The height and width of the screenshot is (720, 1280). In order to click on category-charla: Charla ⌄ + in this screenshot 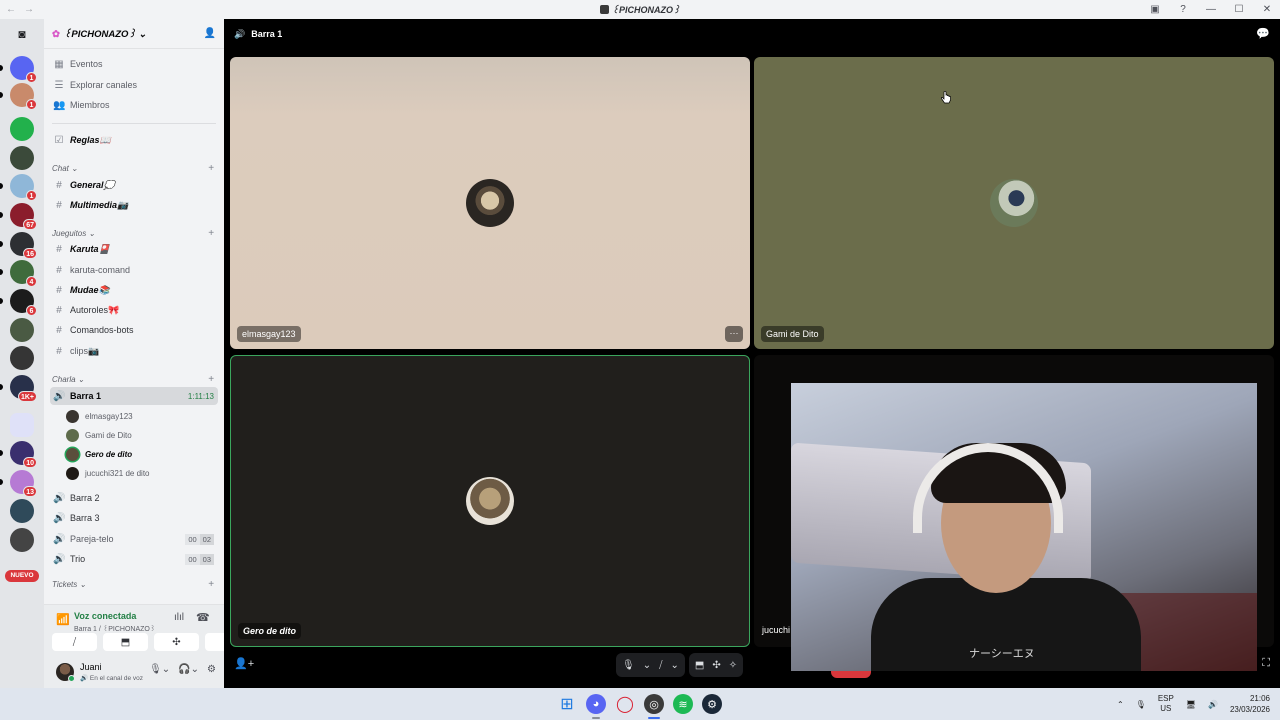, I will do `click(133, 379)`.